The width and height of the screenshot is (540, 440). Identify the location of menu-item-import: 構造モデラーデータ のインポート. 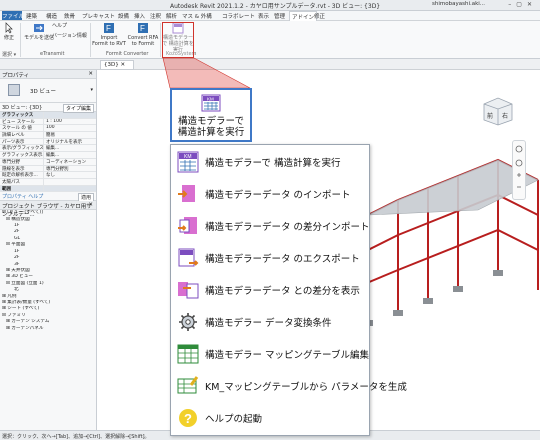
(270, 194).